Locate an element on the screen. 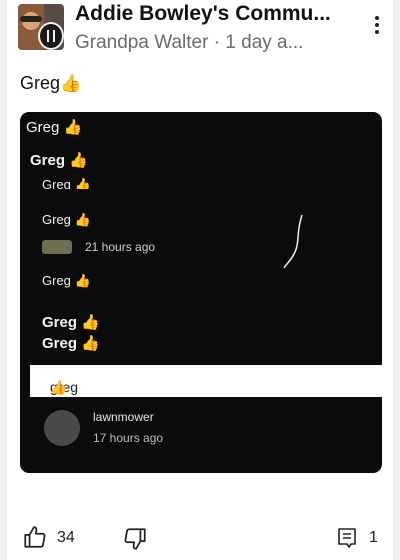 The image size is (400, 560). like-count: 34 is located at coordinates (66, 537).